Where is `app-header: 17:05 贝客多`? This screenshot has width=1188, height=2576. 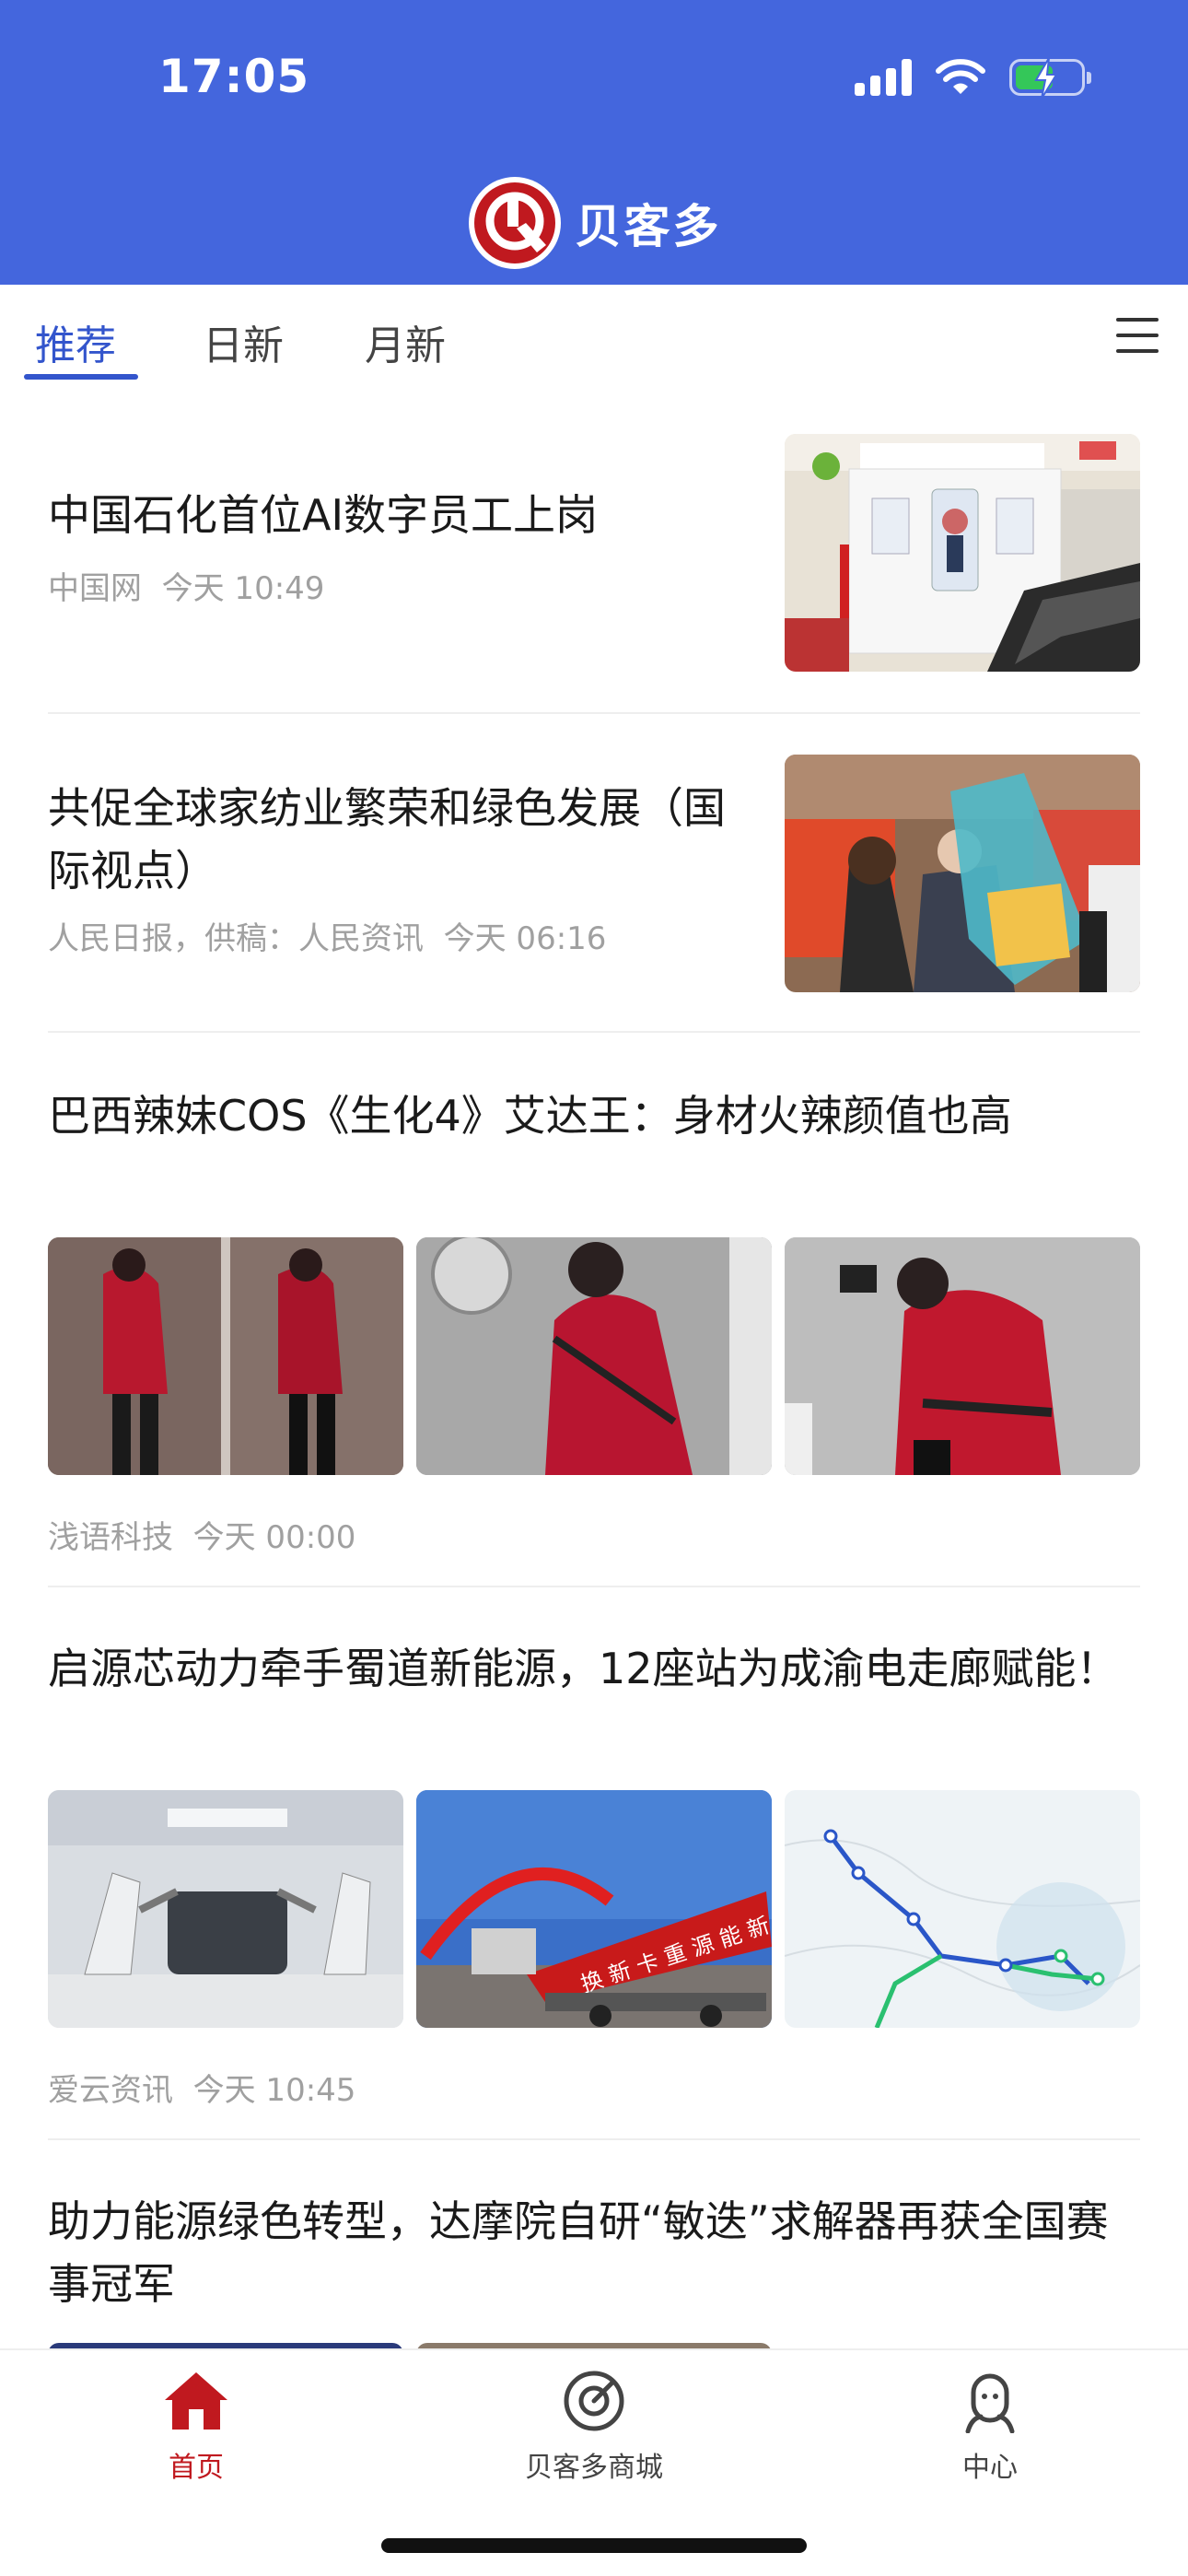
app-header: 17:05 贝客多 is located at coordinates (594, 142).